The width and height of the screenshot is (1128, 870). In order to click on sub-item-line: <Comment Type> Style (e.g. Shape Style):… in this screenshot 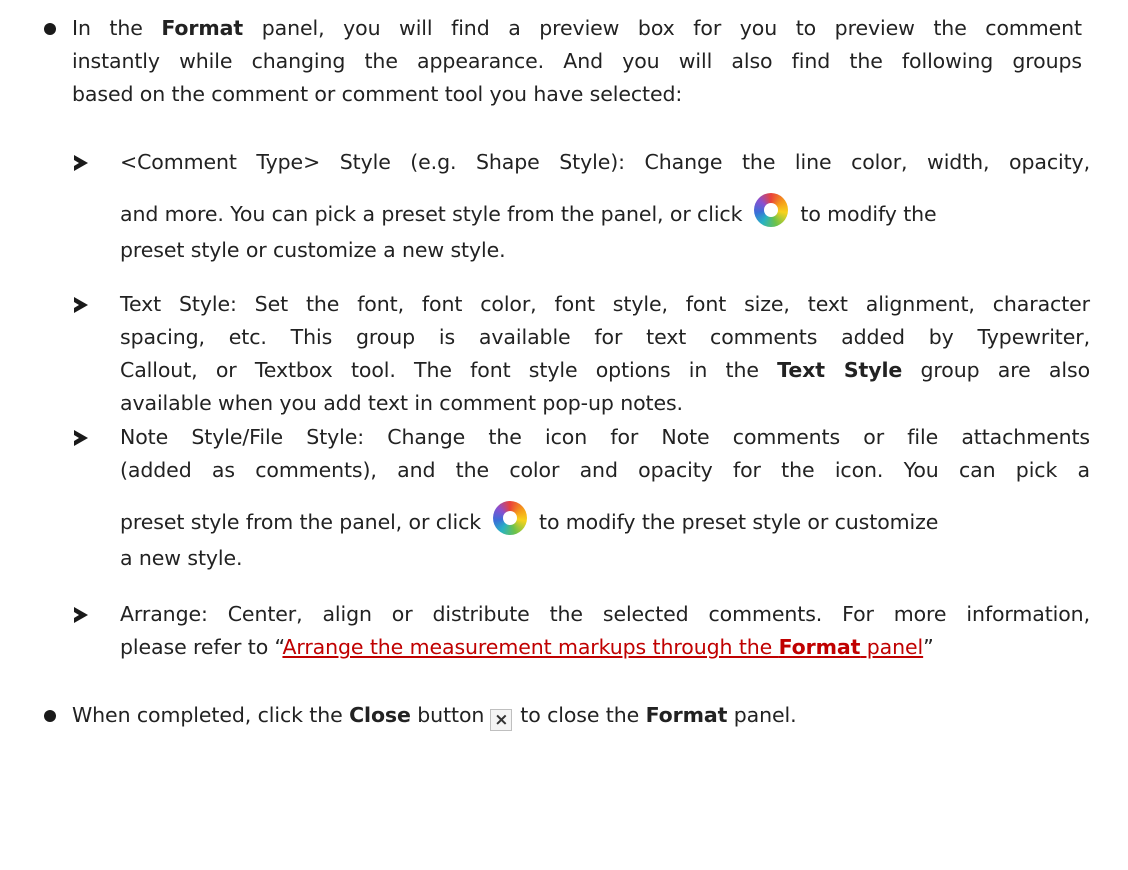, I will do `click(605, 162)`.